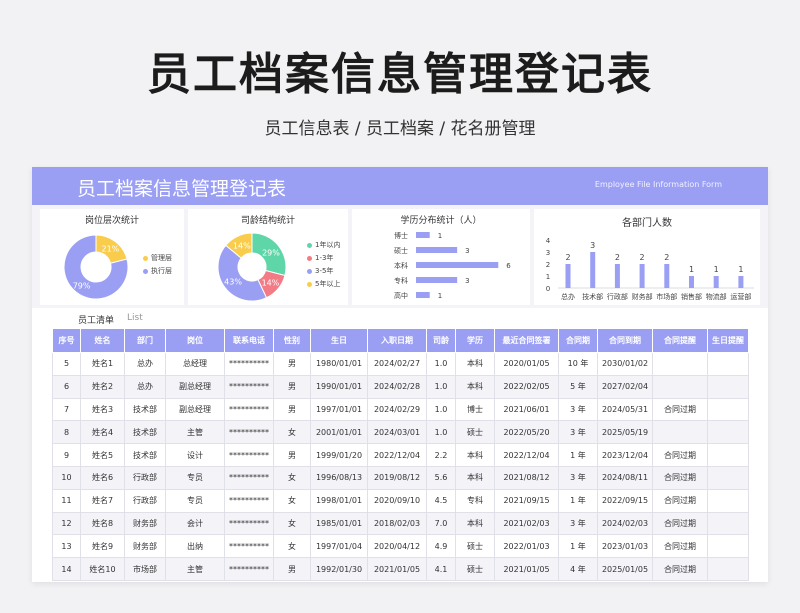 This screenshot has height=613, width=800. Describe the element at coordinates (397, 386) in the screenshot. I see `table-cell: 2024/02/28` at that location.